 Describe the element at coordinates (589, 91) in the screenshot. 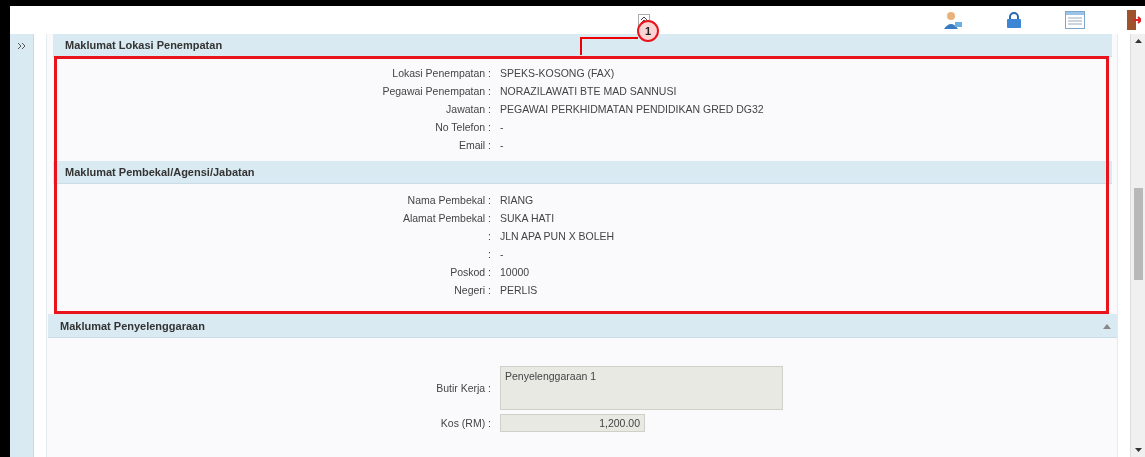

I see `field-value: NORAZILAWATI BTE MAD SANNUSI` at that location.